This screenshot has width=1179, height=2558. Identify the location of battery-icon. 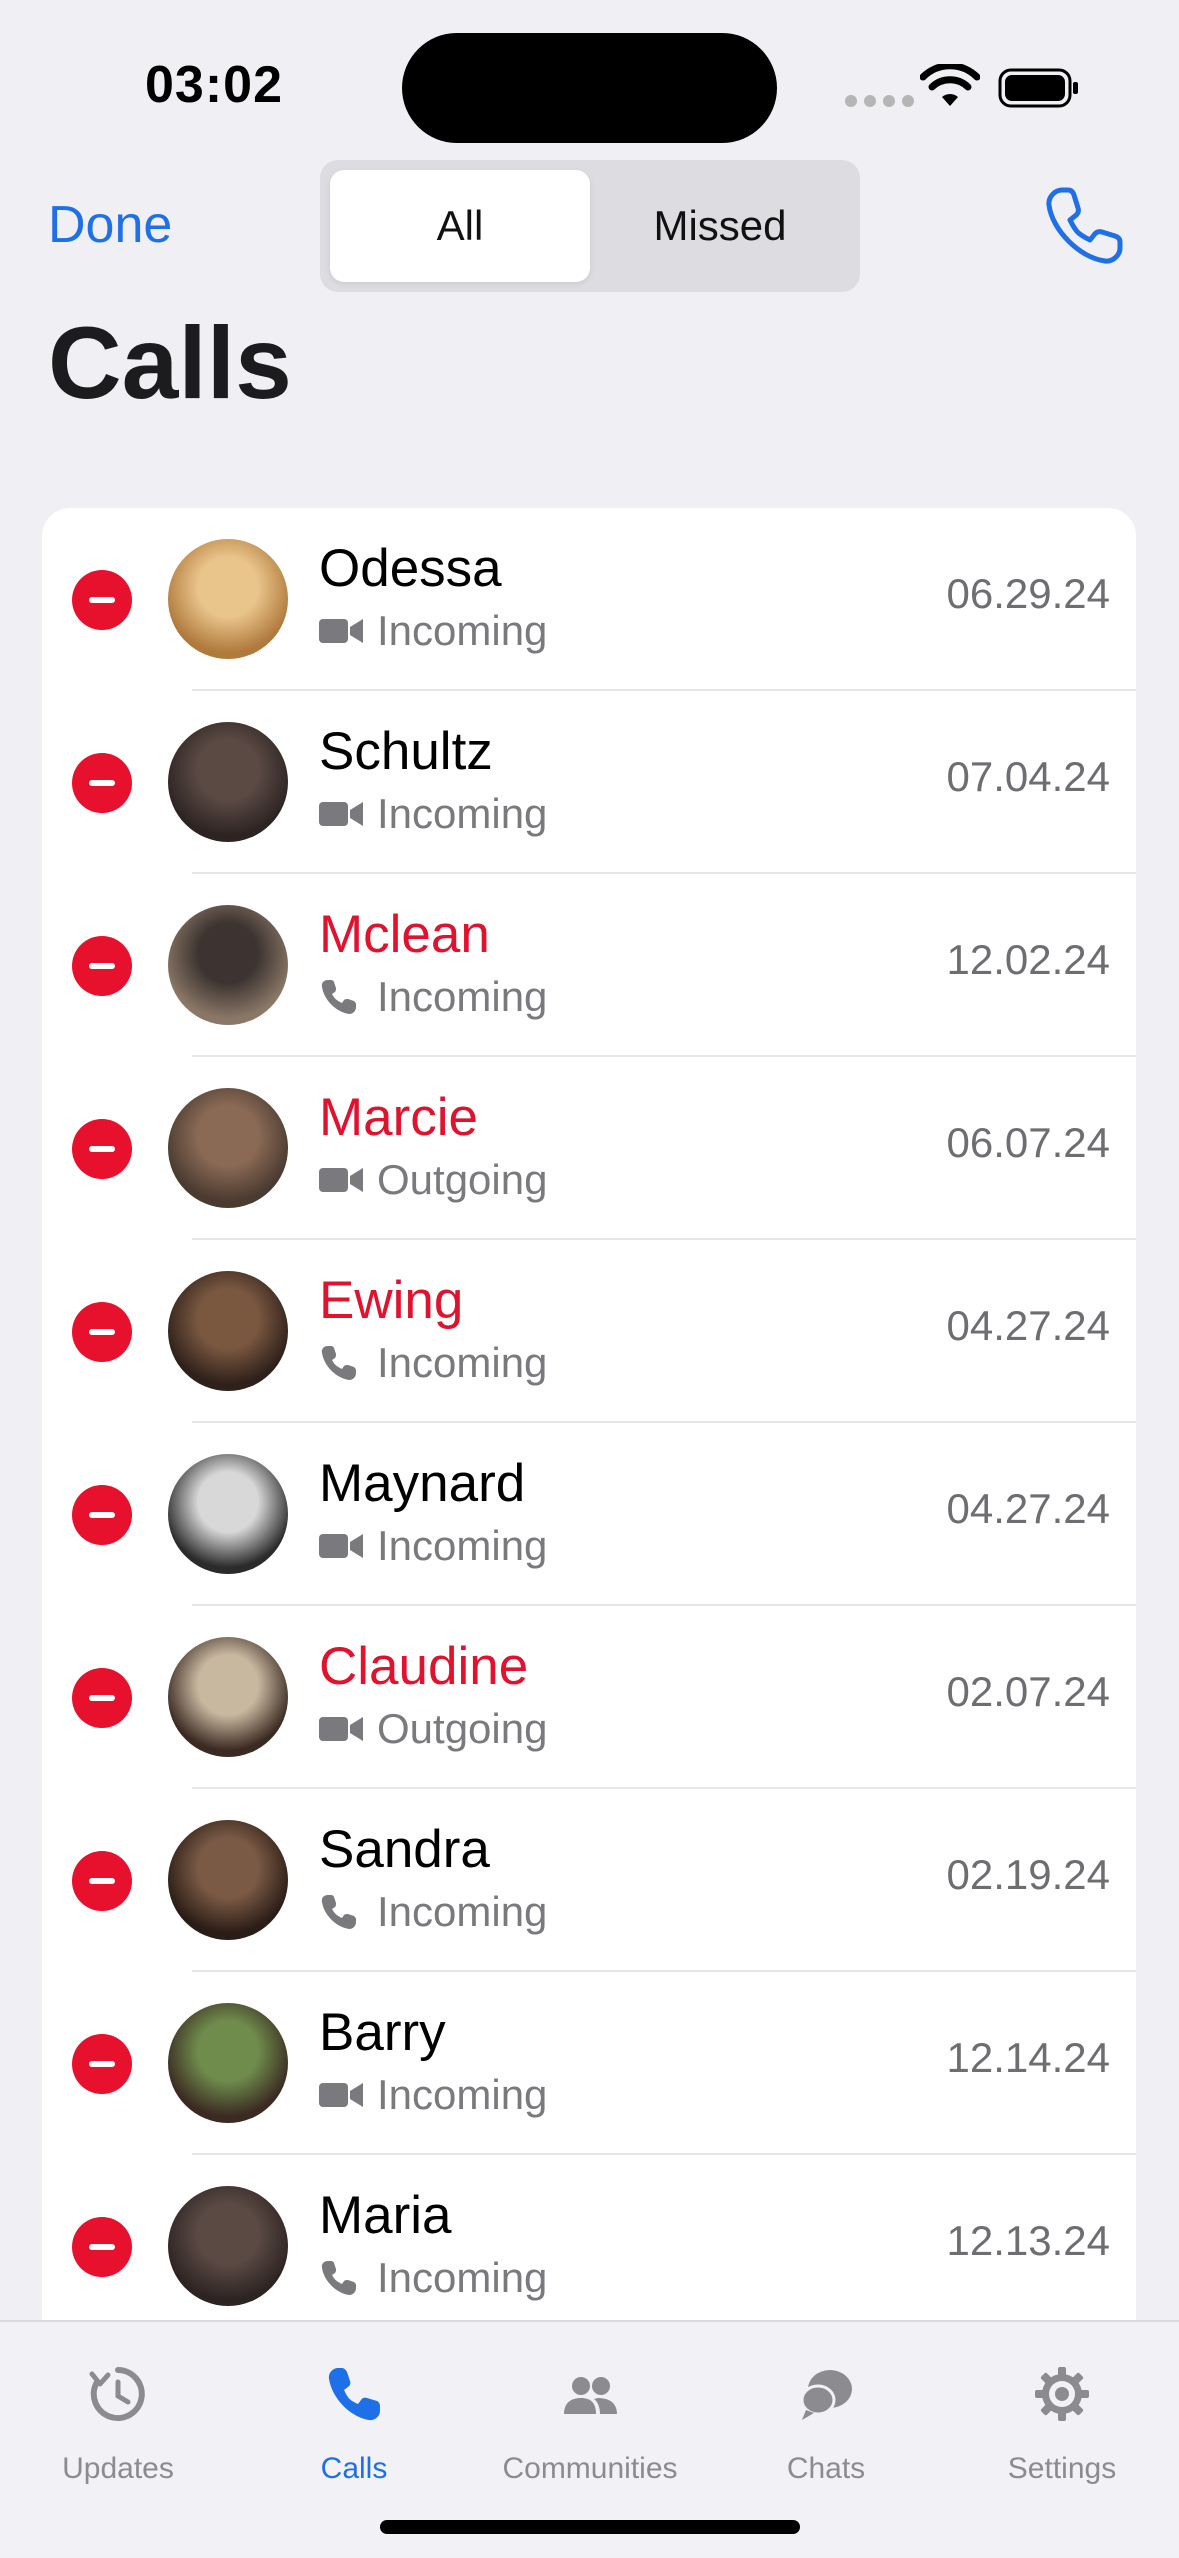
(1038, 88).